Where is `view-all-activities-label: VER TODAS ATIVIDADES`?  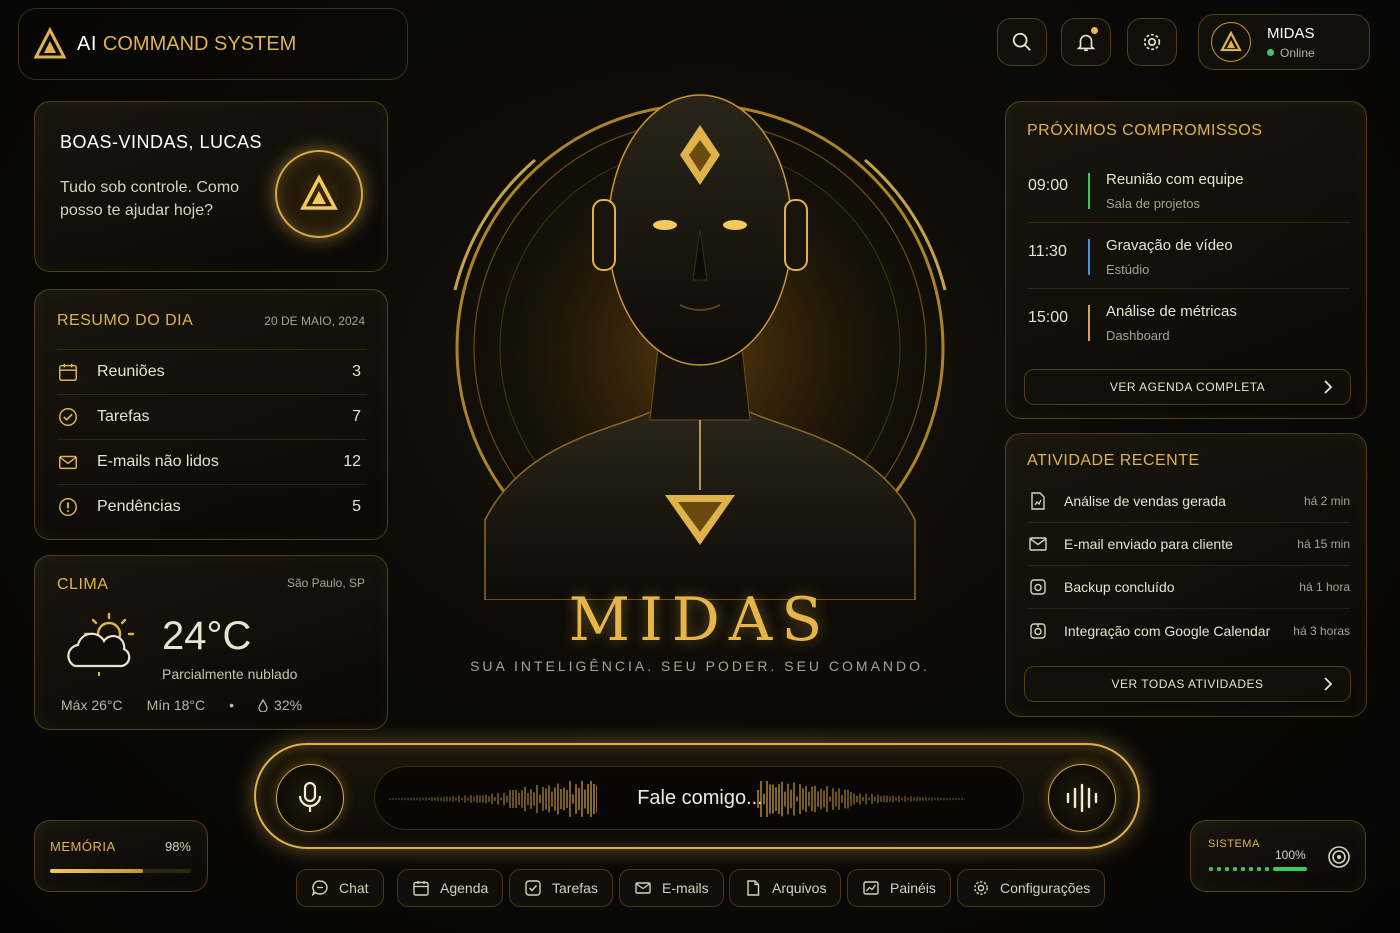 view-all-activities-label: VER TODAS ATIVIDADES is located at coordinates (1187, 684).